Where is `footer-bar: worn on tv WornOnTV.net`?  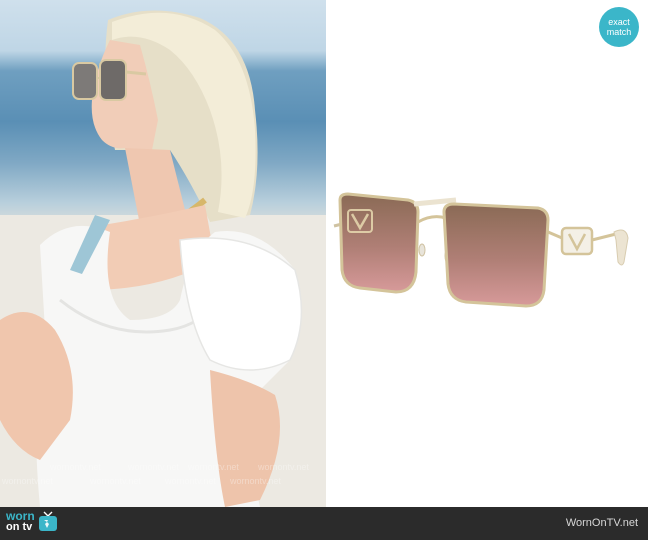 footer-bar: worn on tv WornOnTV.net is located at coordinates (324, 523).